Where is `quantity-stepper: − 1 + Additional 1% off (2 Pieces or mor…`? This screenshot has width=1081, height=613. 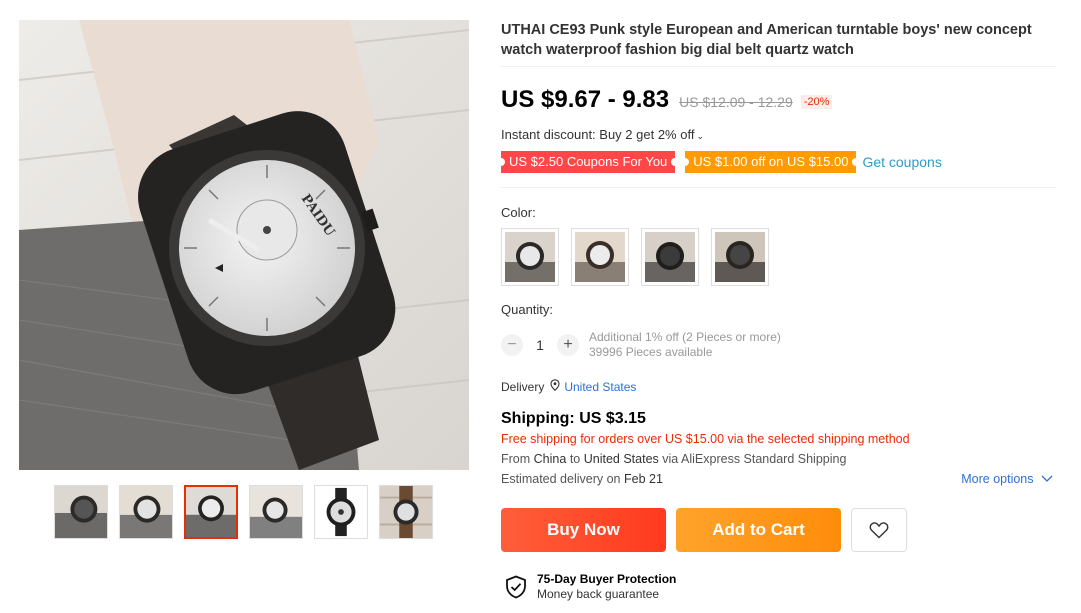 quantity-stepper: − 1 + Additional 1% off (2 Pieces or mor… is located at coordinates (641, 345).